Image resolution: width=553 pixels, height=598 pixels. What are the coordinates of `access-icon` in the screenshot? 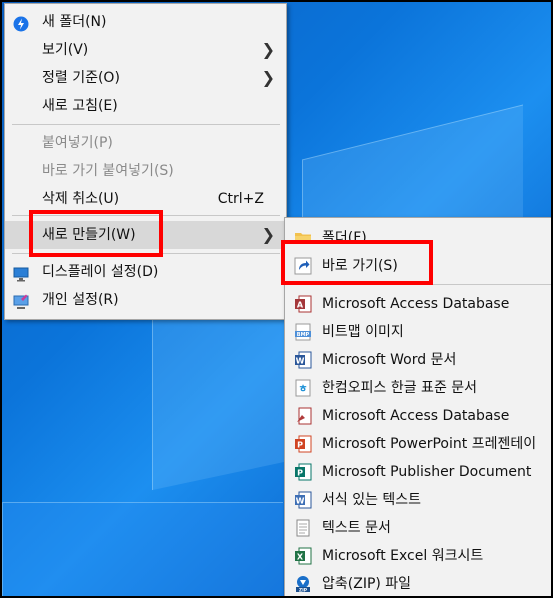 It's located at (303, 416).